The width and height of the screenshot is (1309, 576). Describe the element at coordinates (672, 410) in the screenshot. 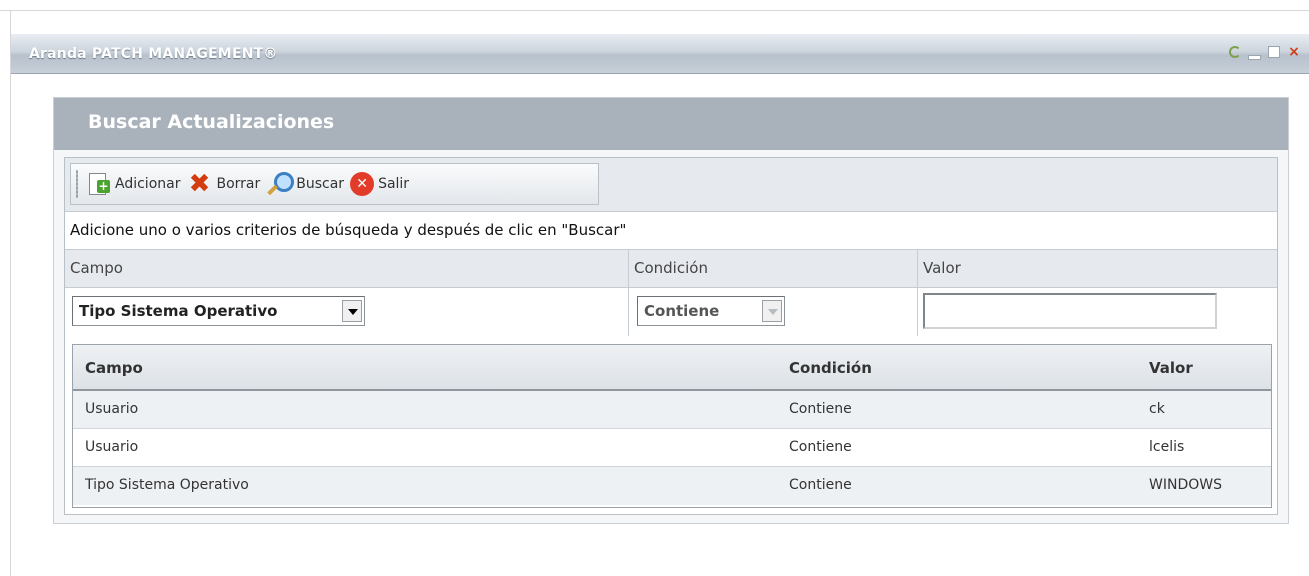

I see `table-row: Usuario Contiene ck` at that location.